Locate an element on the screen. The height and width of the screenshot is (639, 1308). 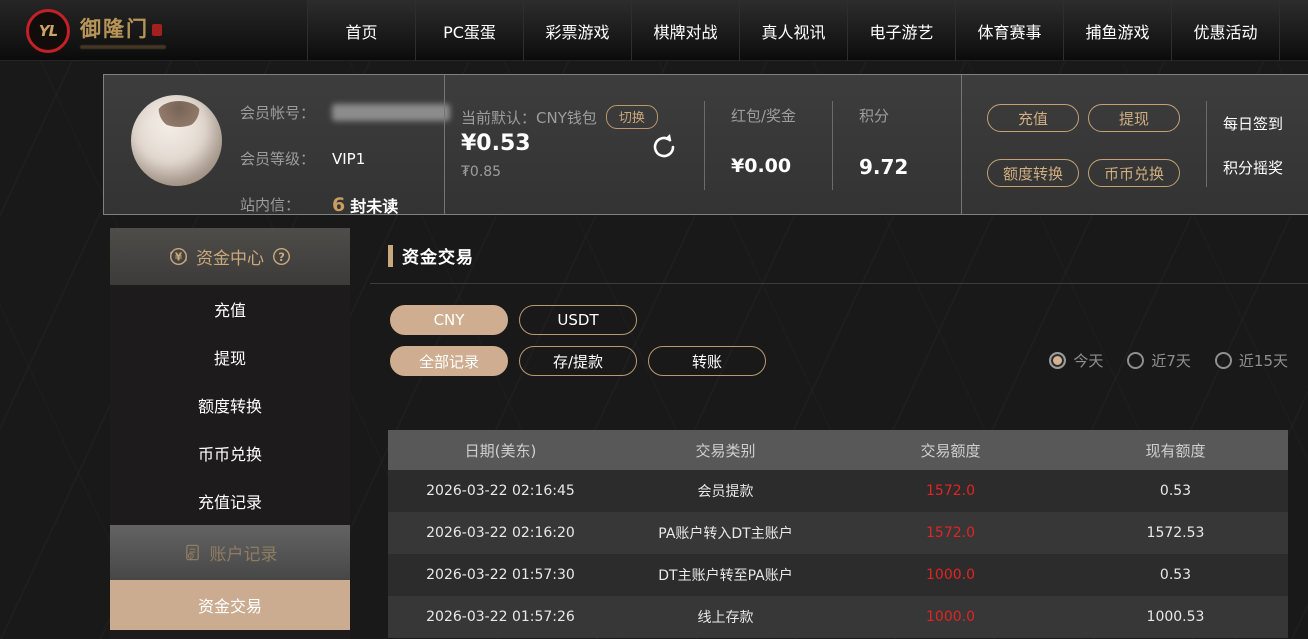
action-button-4: 币币兑换 is located at coordinates (1134, 173).